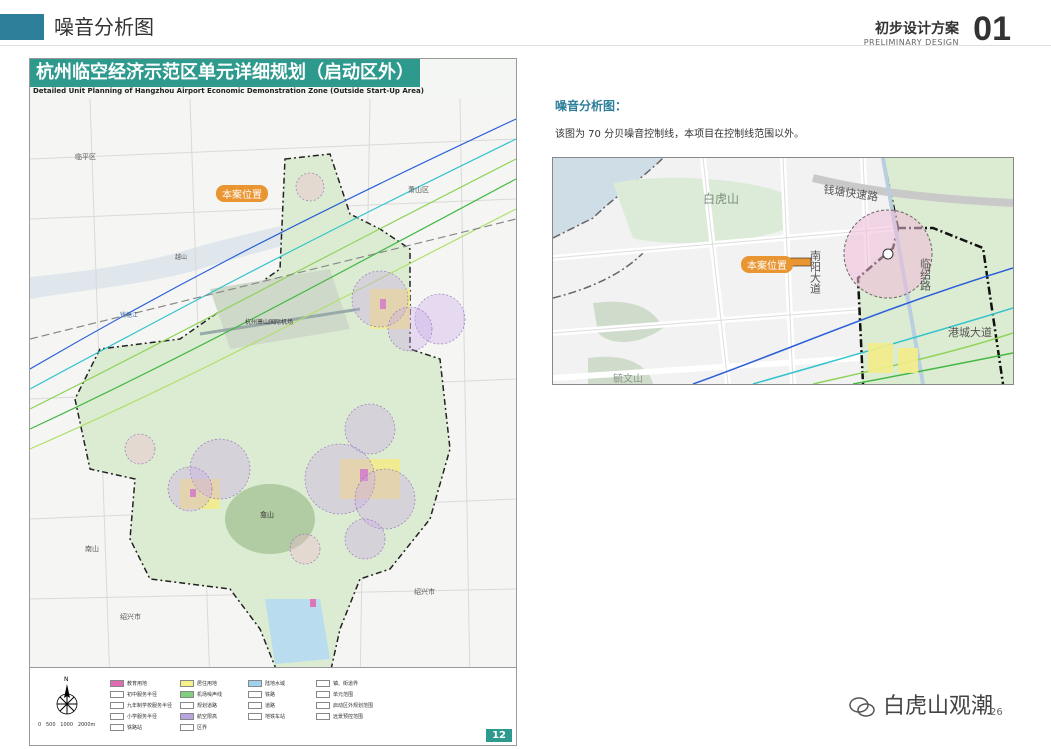  Describe the element at coordinates (207, 717) in the screenshot. I see `legend-label: 航空限高` at that location.